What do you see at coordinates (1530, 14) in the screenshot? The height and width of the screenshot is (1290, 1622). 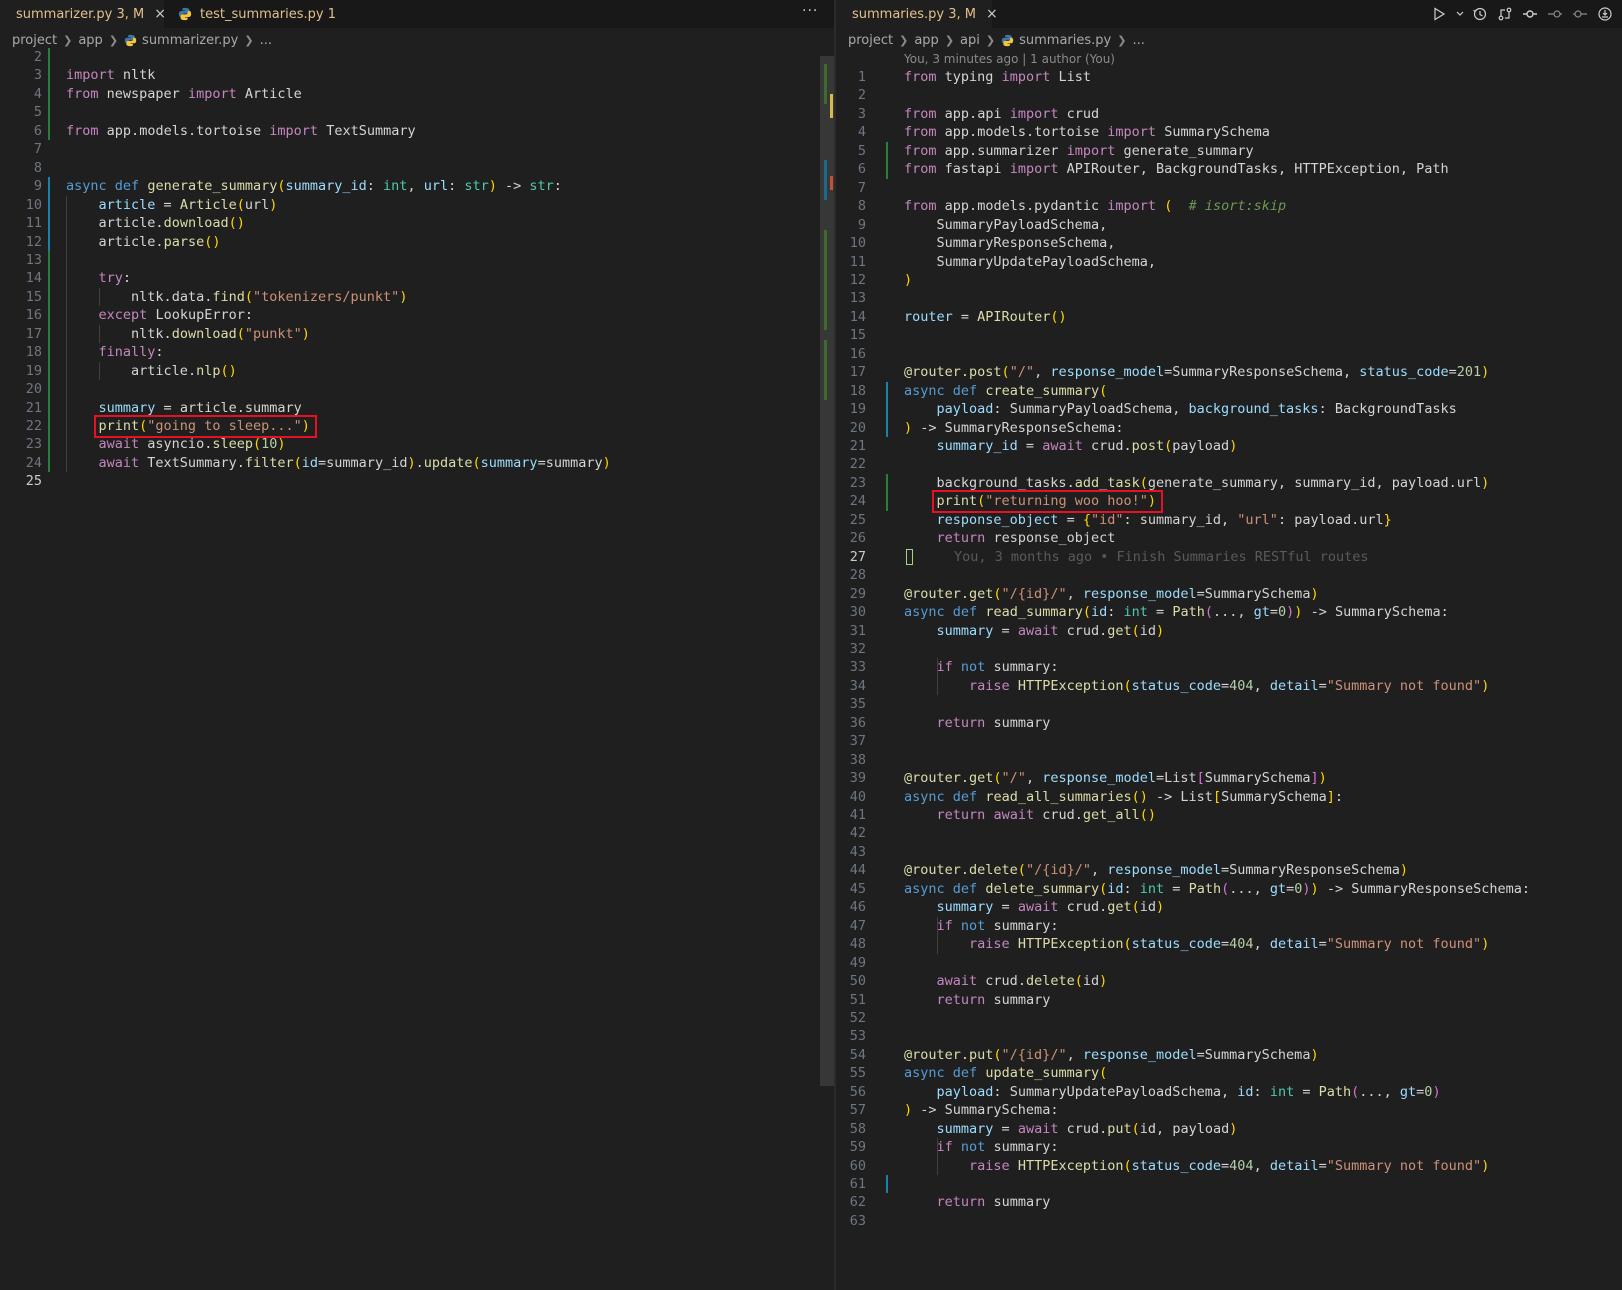 I see `git-commit-icon` at bounding box center [1530, 14].